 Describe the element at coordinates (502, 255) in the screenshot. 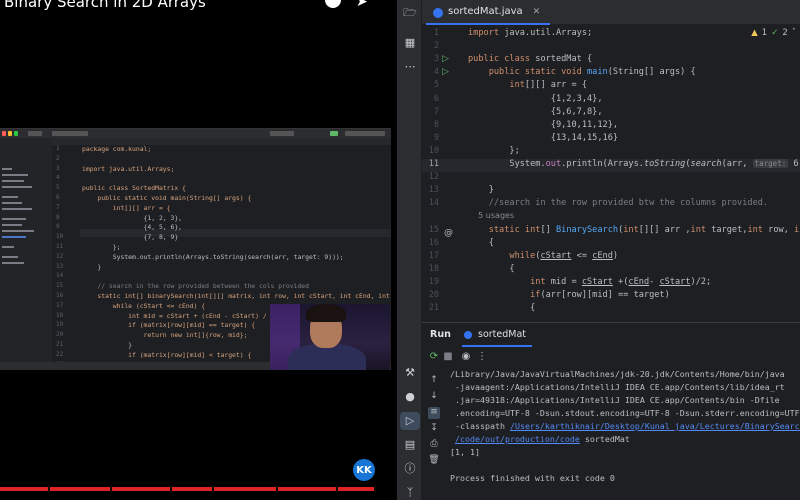

I see `code-token: while` at that location.